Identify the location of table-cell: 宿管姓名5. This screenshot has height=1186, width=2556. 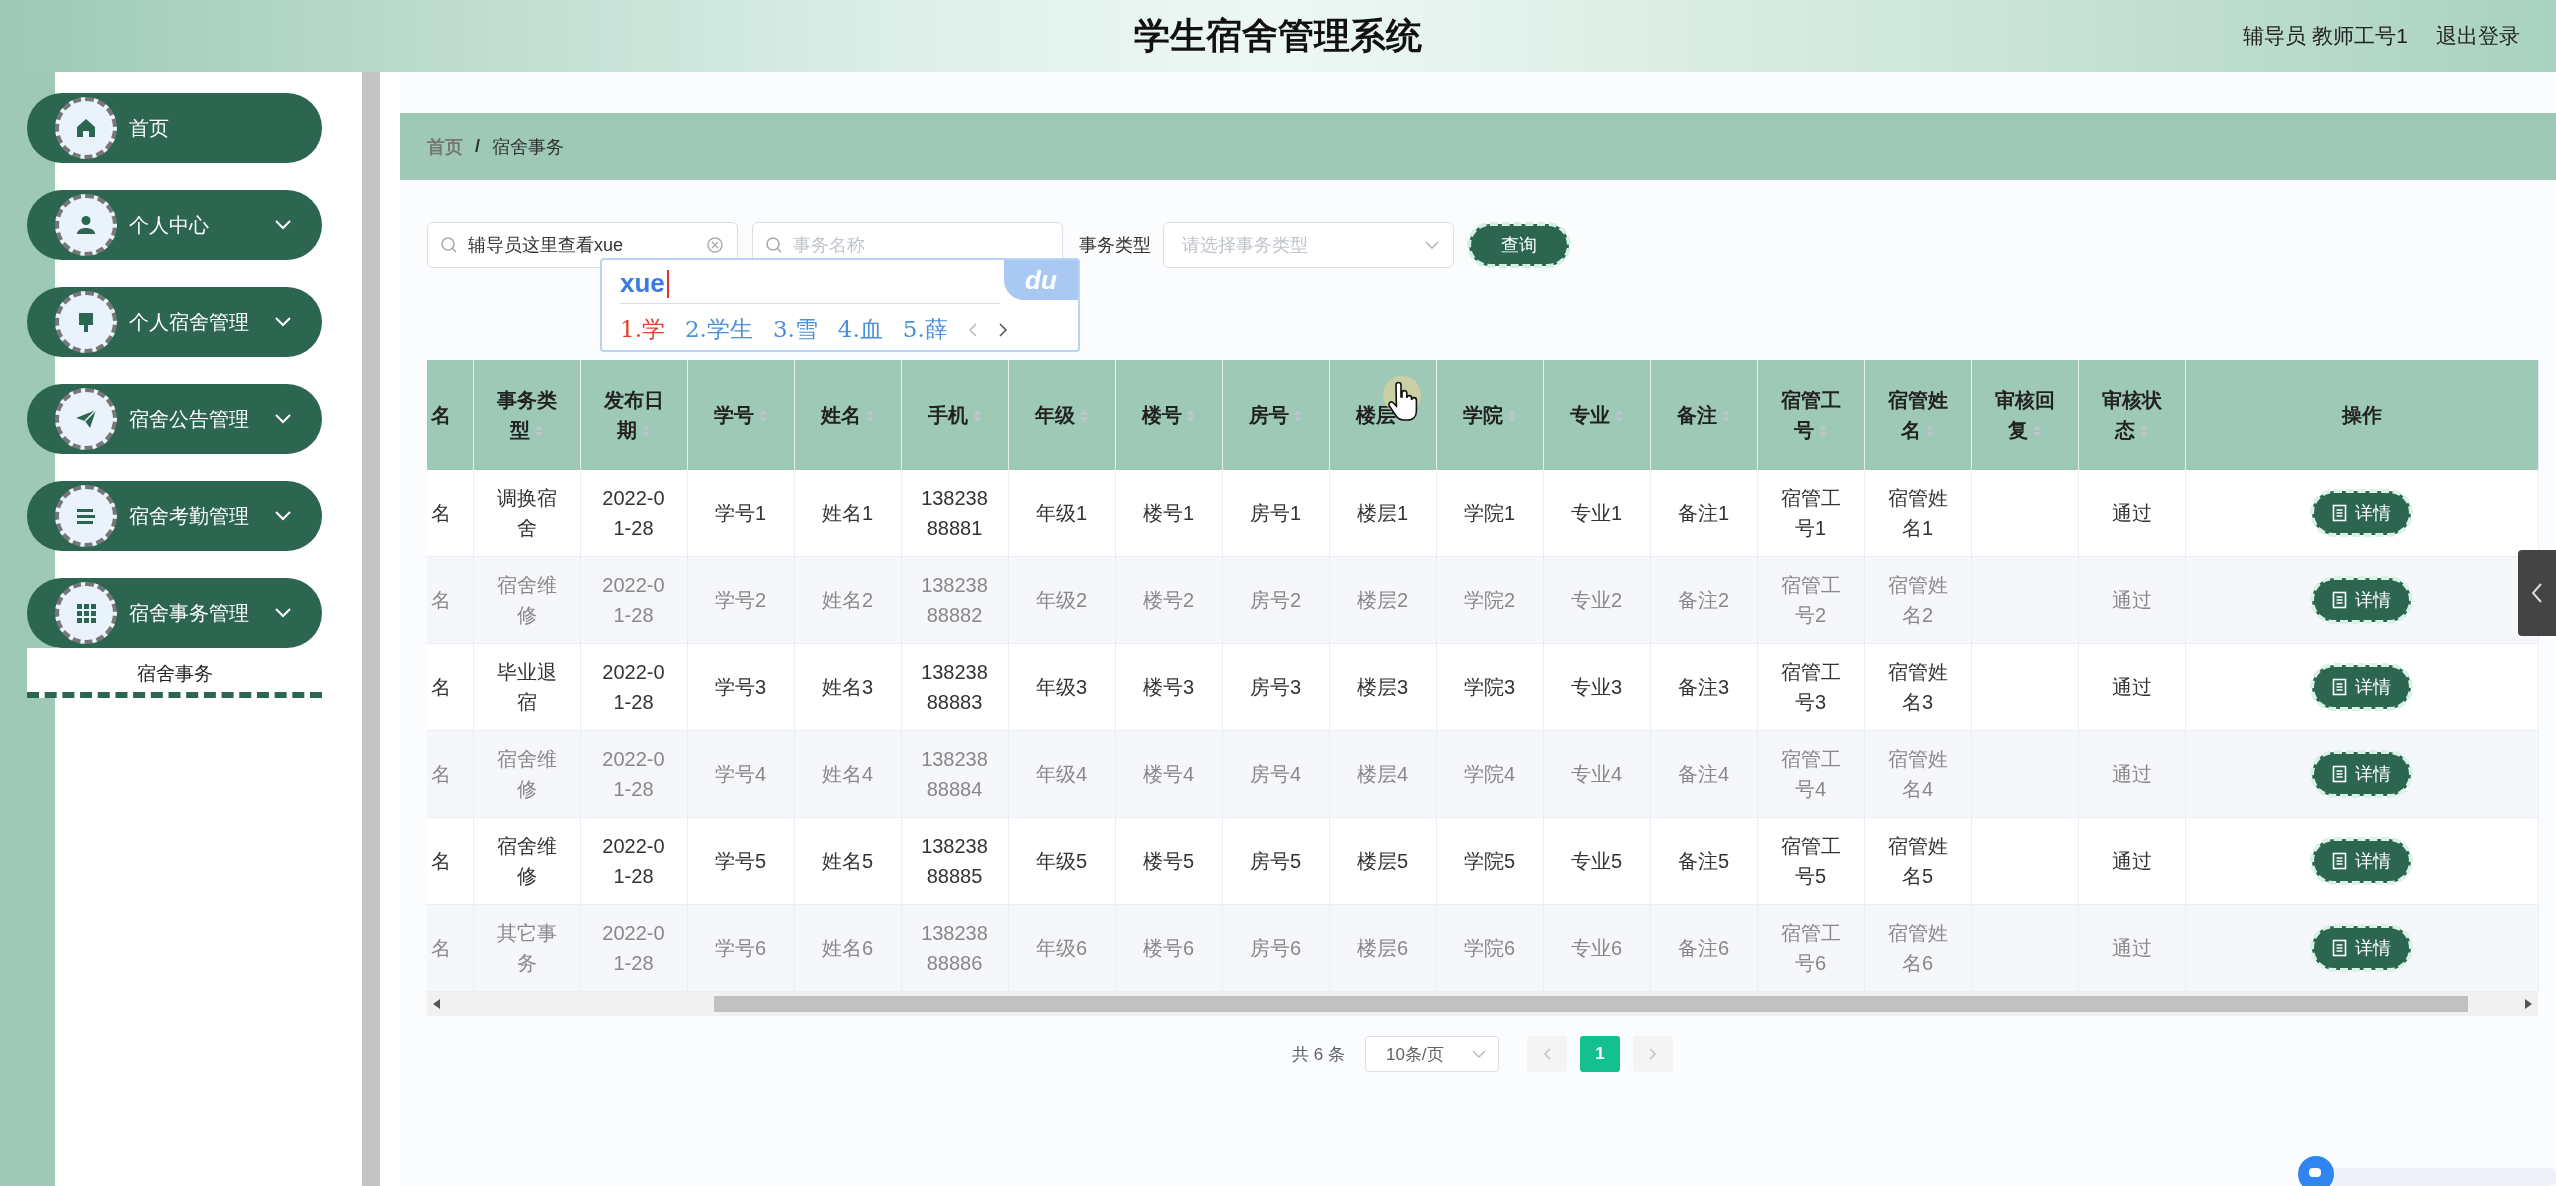
(1917, 861).